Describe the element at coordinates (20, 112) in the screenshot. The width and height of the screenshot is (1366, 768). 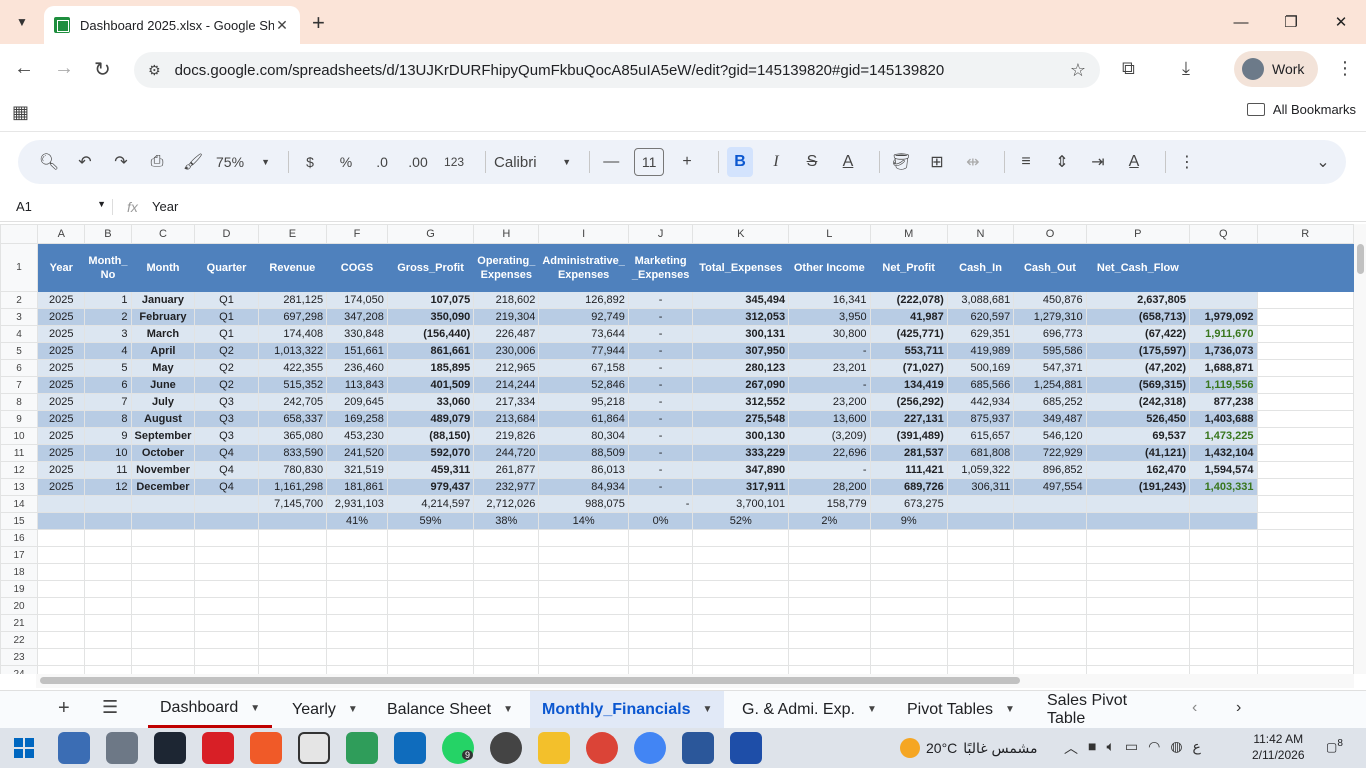
I see `apps-grid-icon: ▦` at that location.